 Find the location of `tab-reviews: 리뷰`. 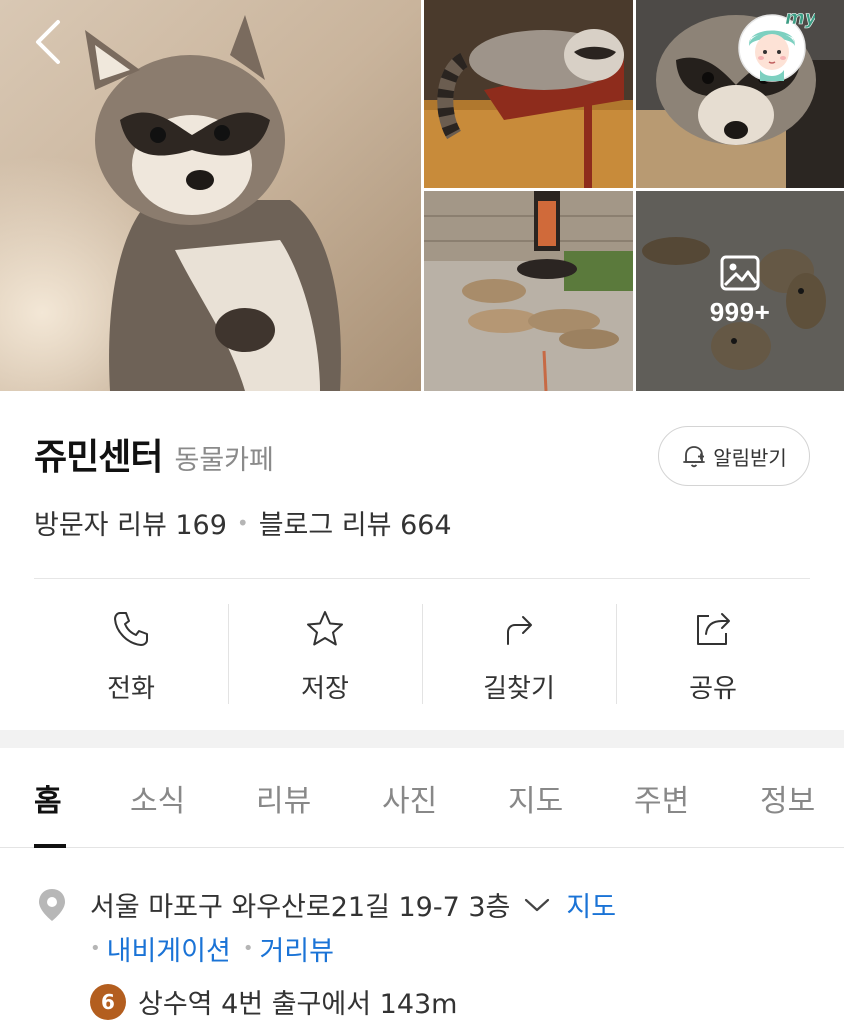

tab-reviews: 리뷰 is located at coordinates (283, 798).